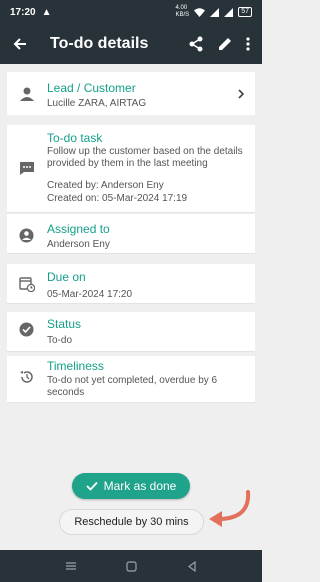  Describe the element at coordinates (26, 377) in the screenshot. I see `history-icon` at that location.